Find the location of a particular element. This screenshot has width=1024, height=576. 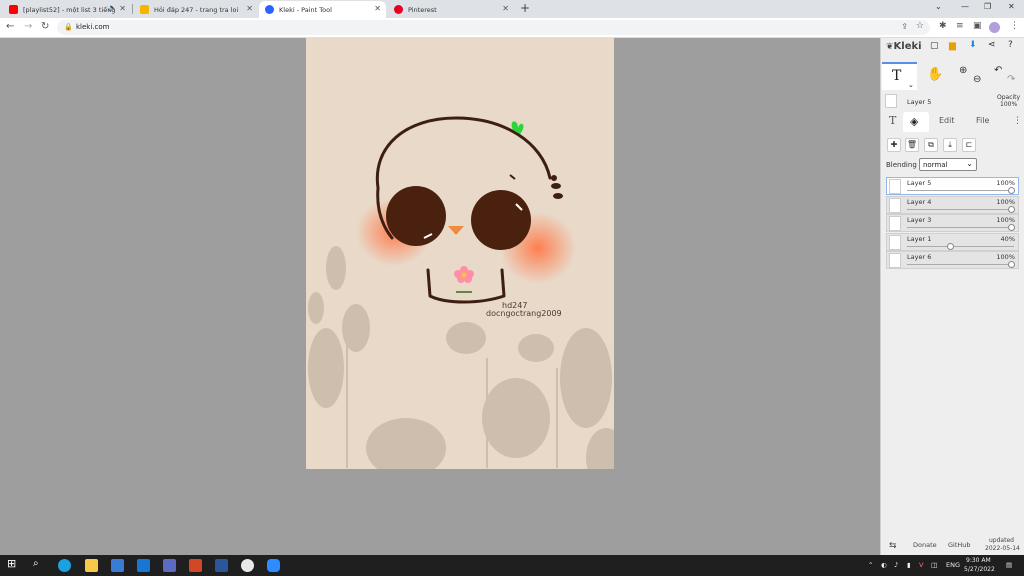

undo-icon: ↶ is located at coordinates (998, 70).